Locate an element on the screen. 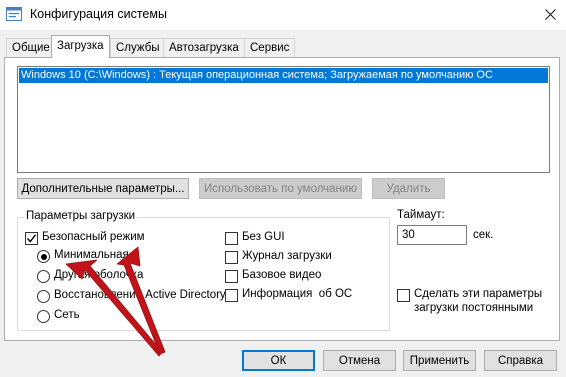  title-bar: Конфигурация системы is located at coordinates (283, 15).